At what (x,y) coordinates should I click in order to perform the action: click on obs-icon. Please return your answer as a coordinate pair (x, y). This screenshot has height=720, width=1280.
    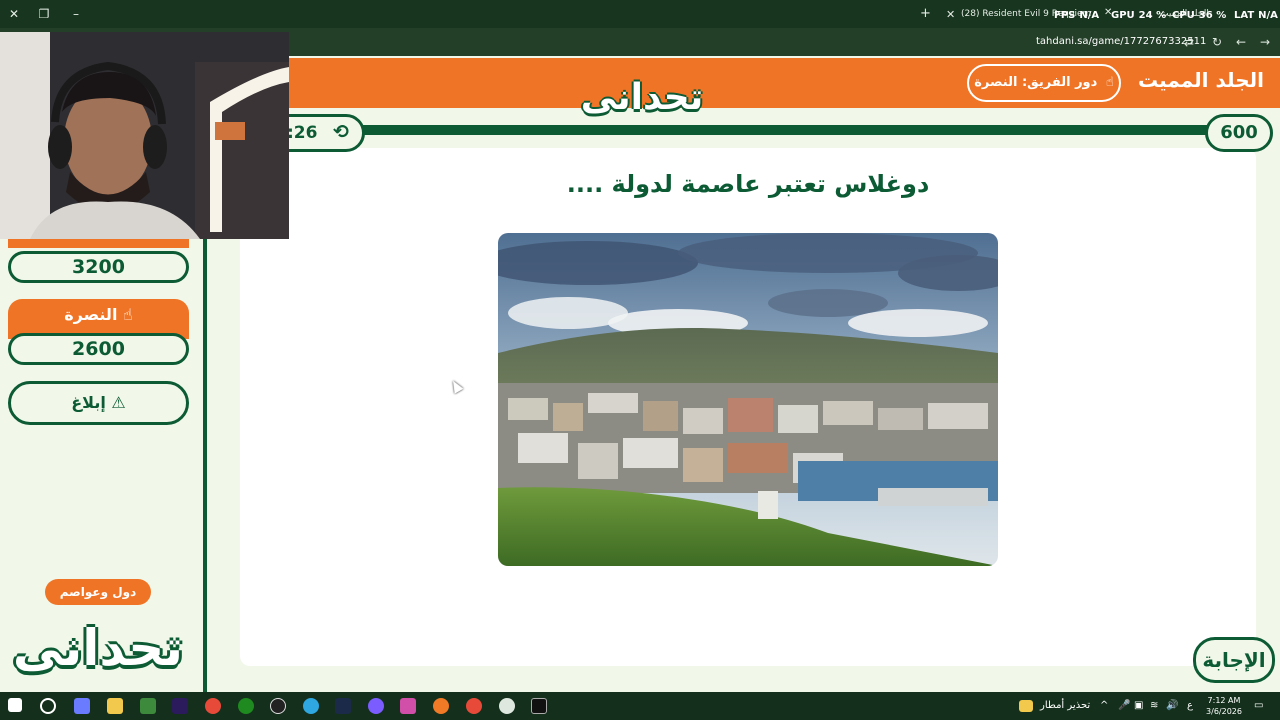
    Looking at the image, I should click on (278, 706).